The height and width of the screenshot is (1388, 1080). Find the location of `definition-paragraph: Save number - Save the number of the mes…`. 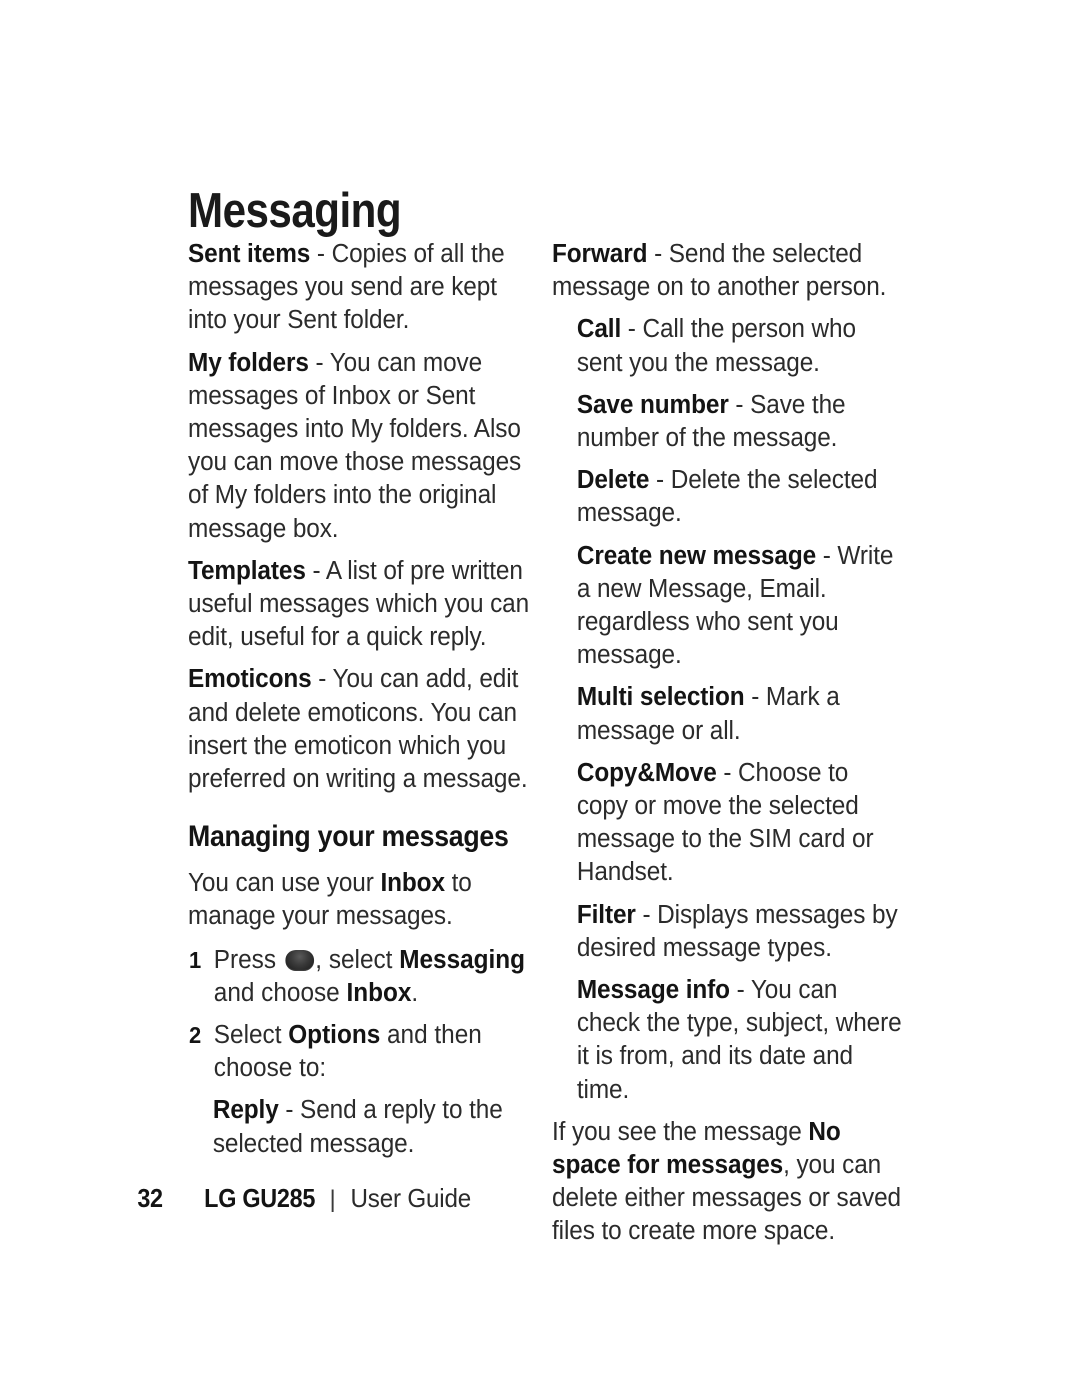

definition-paragraph: Save number - Save the number of the mes… is located at coordinates (727, 422).